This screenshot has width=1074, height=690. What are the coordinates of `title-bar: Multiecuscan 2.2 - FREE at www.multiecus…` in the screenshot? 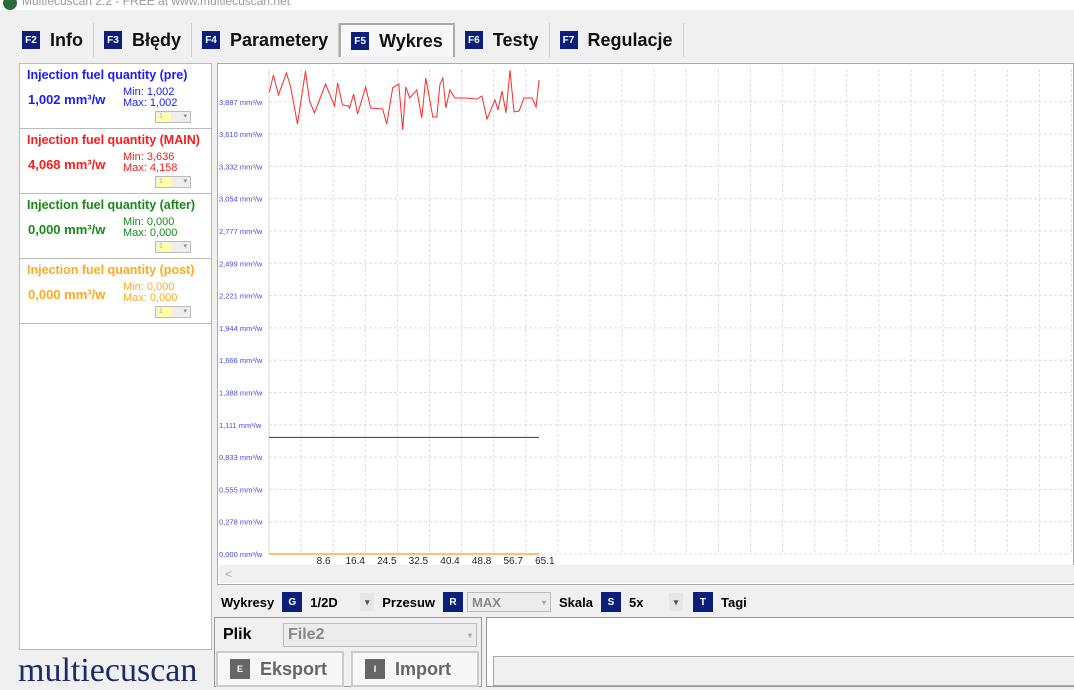 It's located at (537, 5).